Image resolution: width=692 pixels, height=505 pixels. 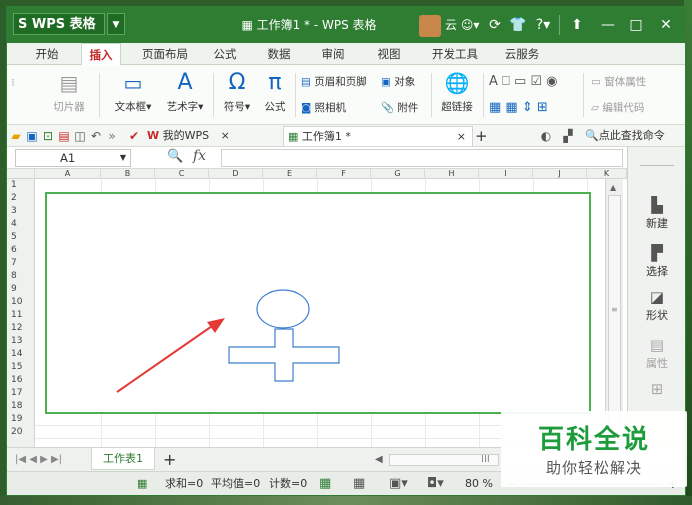 I want to click on sync-icon: ⟳, so click(x=495, y=25).